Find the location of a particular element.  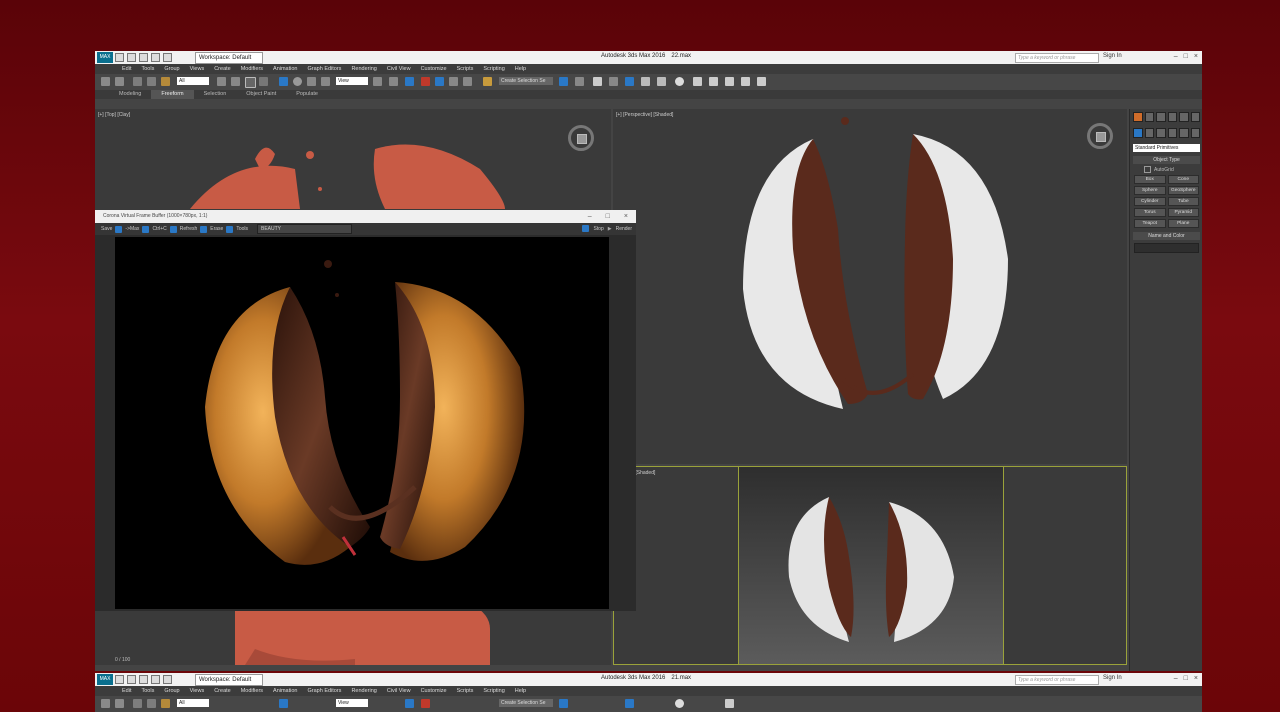

object-button-cone: Cone is located at coordinates (1183, 179).